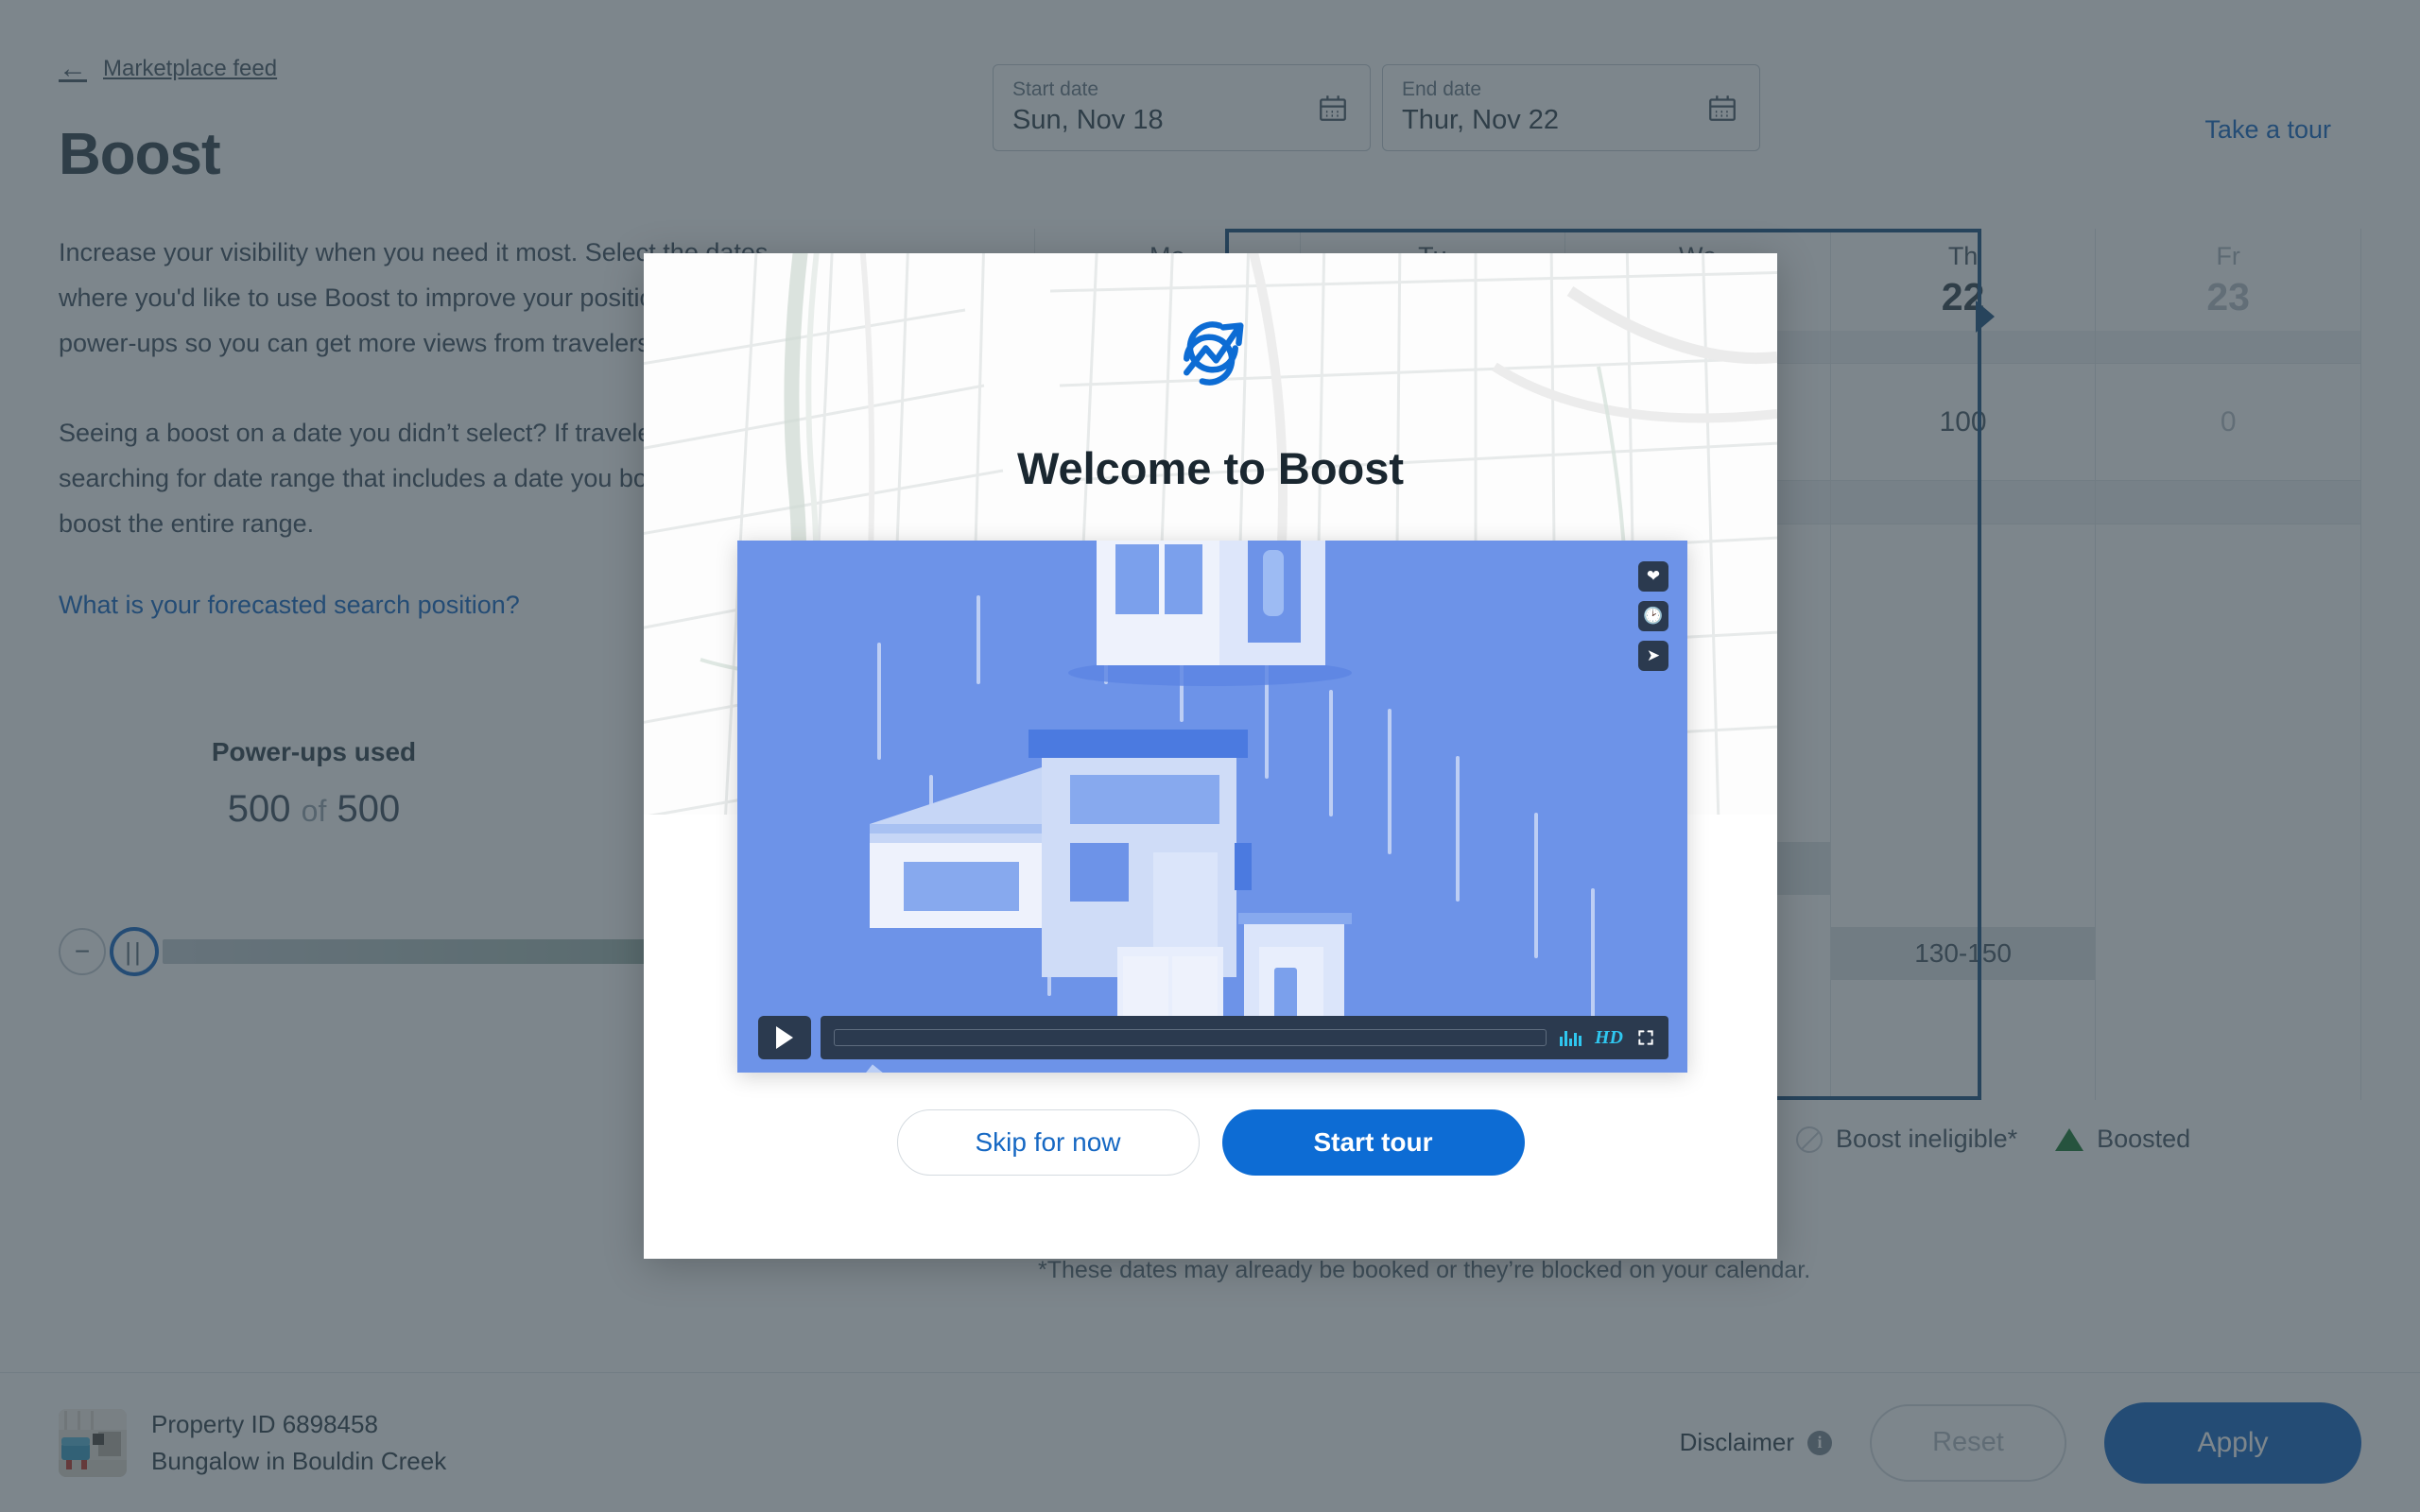 The image size is (2420, 1512). What do you see at coordinates (1653, 576) in the screenshot?
I see `heart-icon: ❤` at bounding box center [1653, 576].